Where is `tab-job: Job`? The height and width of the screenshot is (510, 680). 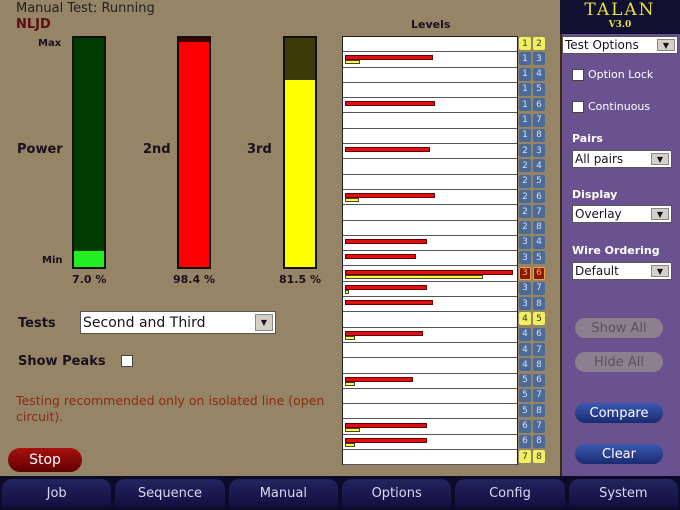
tab-job: Job is located at coordinates (57, 493).